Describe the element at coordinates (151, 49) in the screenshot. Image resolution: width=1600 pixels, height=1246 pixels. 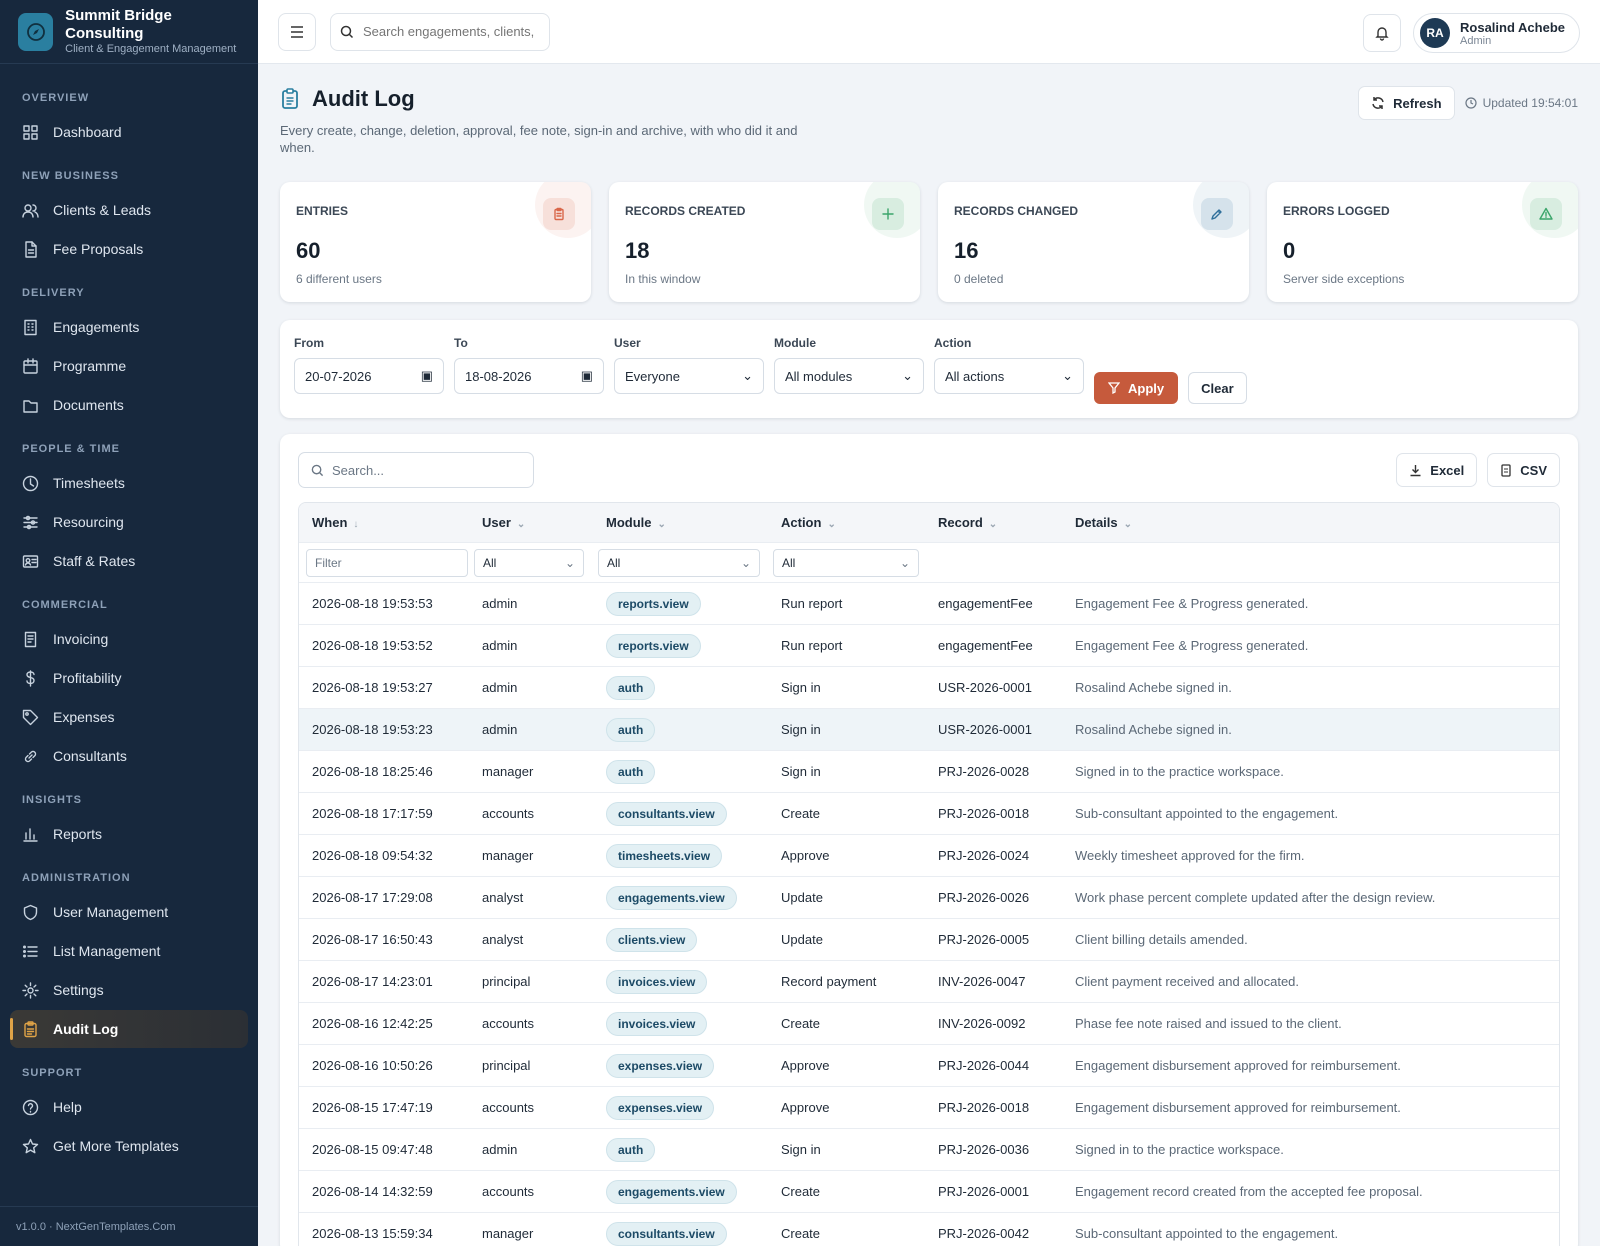
I see `brand-tagline: Client & Engagement Management` at that location.